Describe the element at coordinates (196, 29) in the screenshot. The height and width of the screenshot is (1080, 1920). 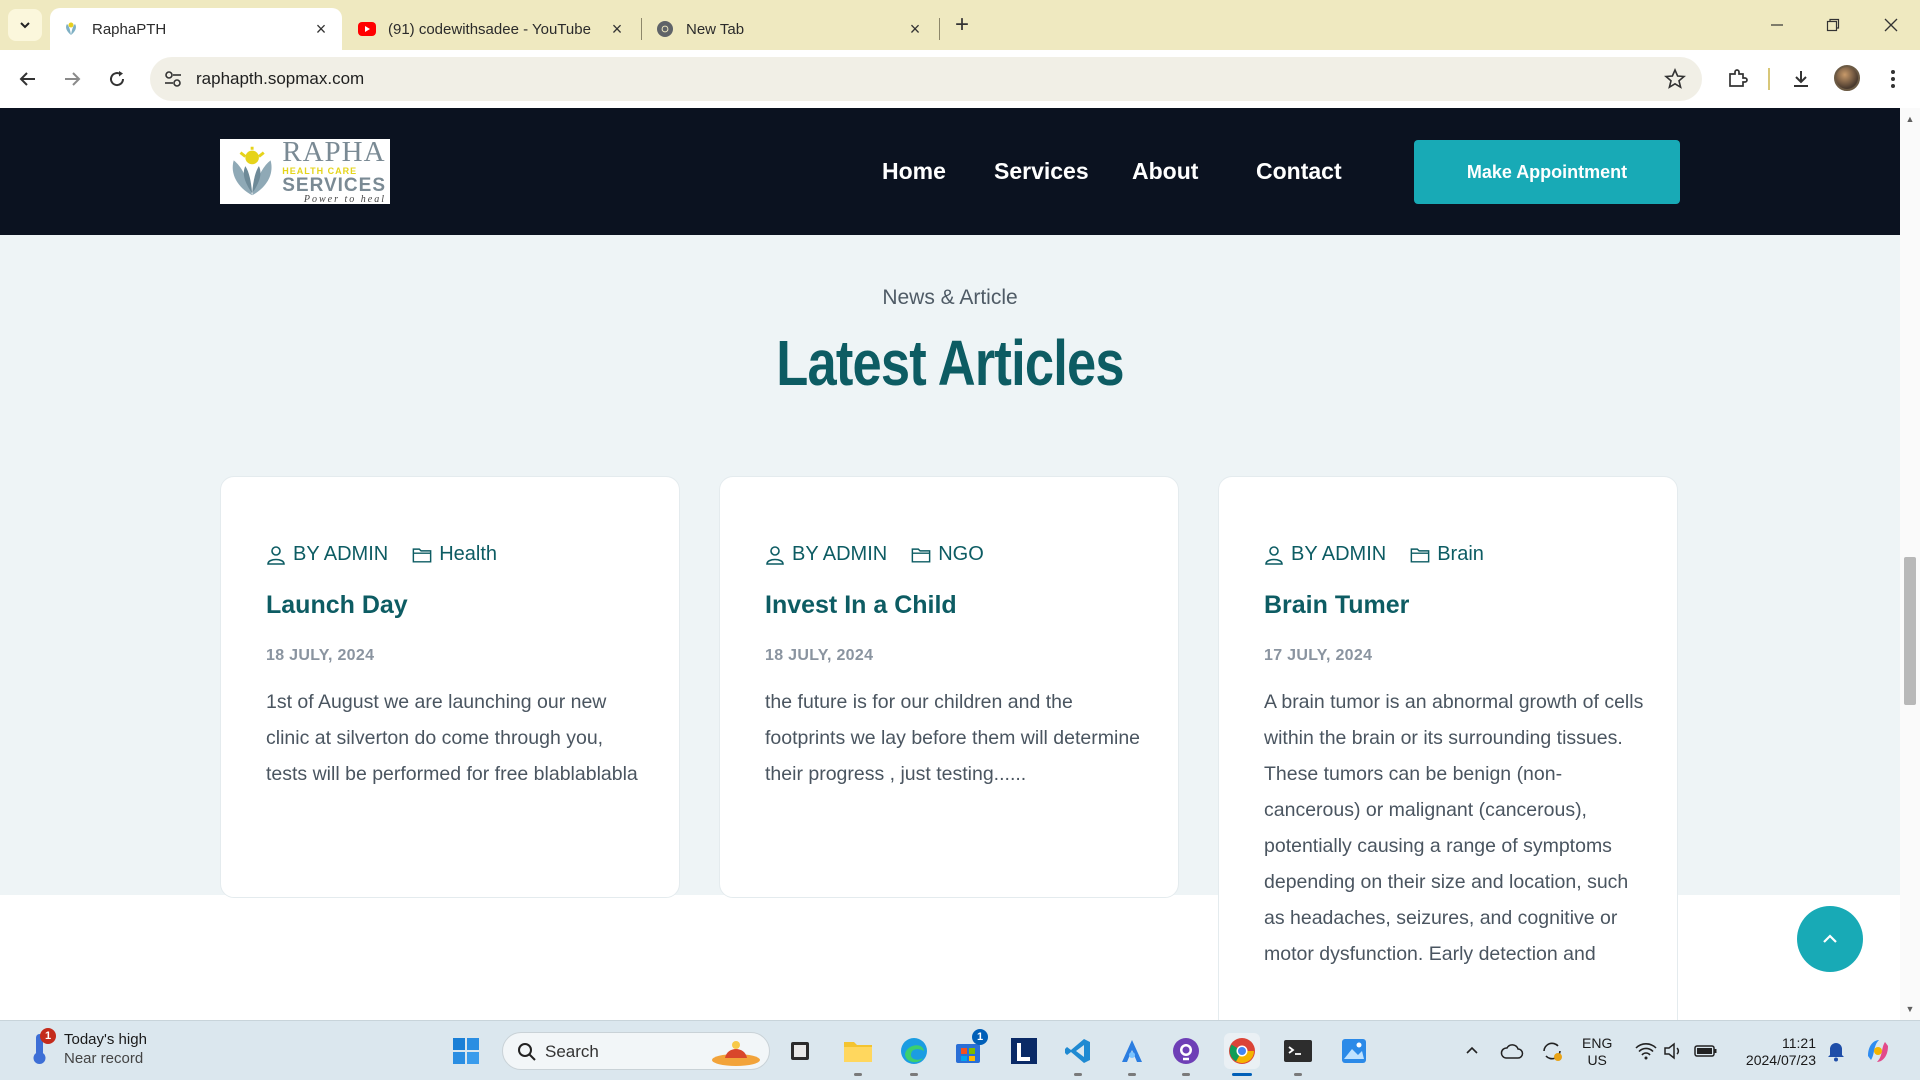
I see `tab-raphapth: RaphaPTH ×` at that location.